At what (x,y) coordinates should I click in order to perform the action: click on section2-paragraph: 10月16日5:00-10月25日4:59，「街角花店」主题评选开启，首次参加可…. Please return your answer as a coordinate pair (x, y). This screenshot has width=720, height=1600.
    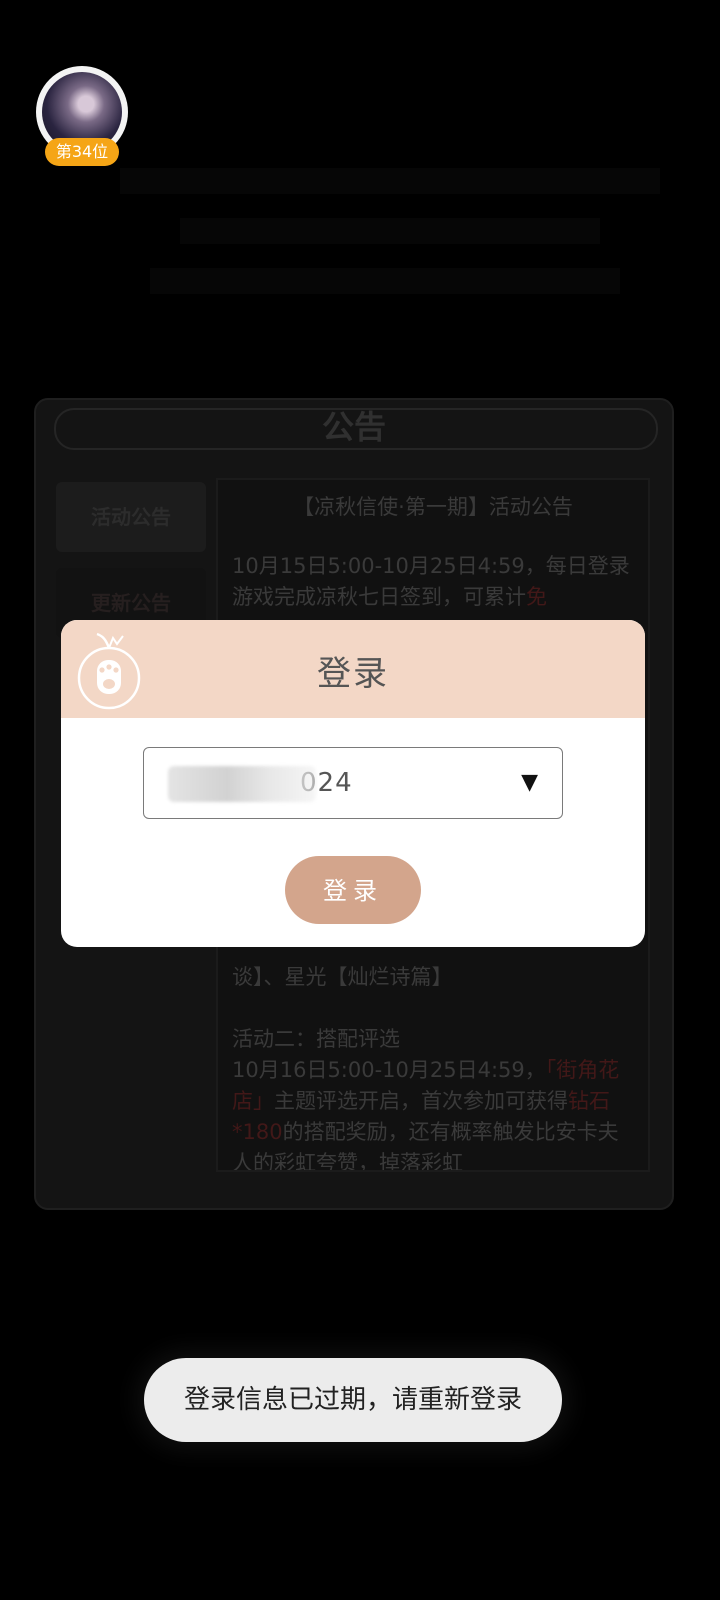
    Looking at the image, I should click on (426, 1115).